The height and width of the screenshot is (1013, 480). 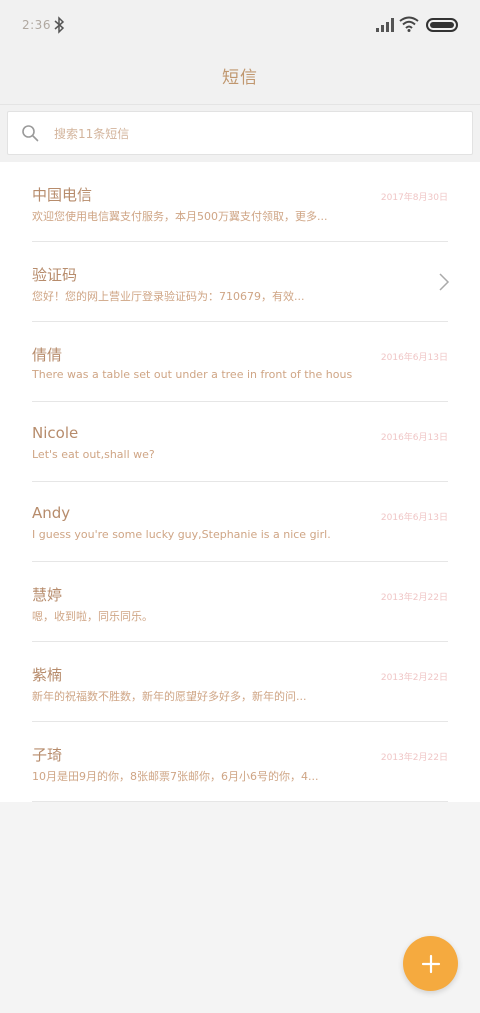 I want to click on search-bar, so click(x=240, y=133).